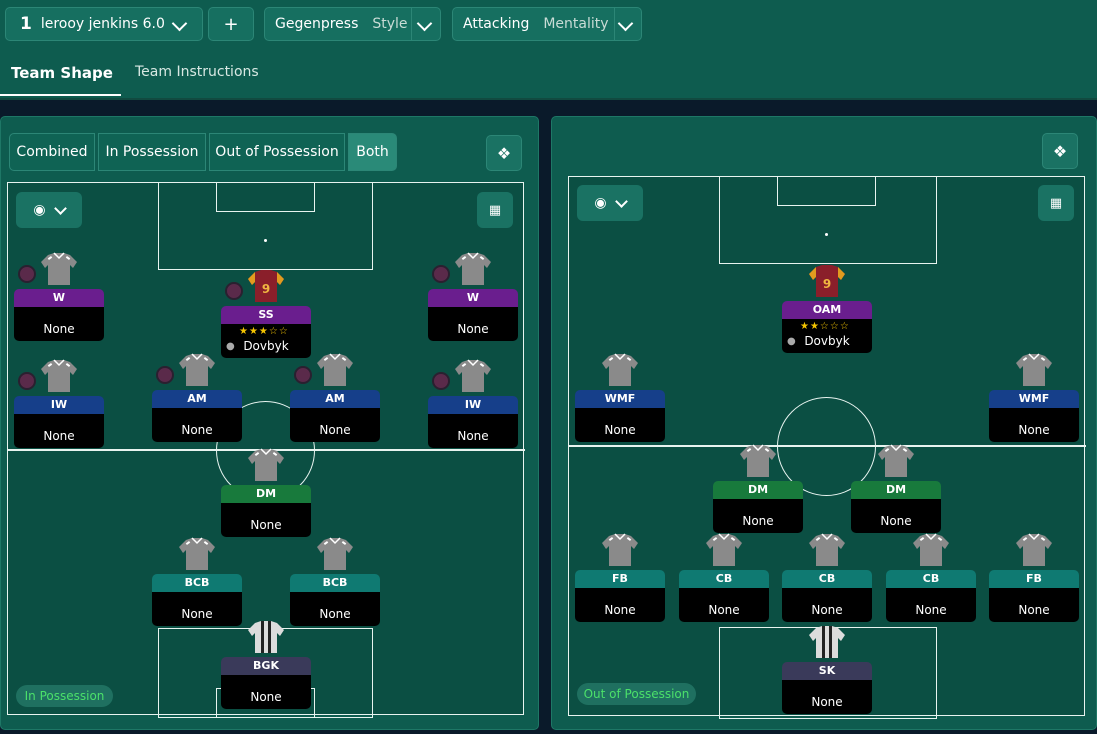 This screenshot has width=1097, height=734. I want to click on tab-team-shape: Team Shape, so click(62, 73).